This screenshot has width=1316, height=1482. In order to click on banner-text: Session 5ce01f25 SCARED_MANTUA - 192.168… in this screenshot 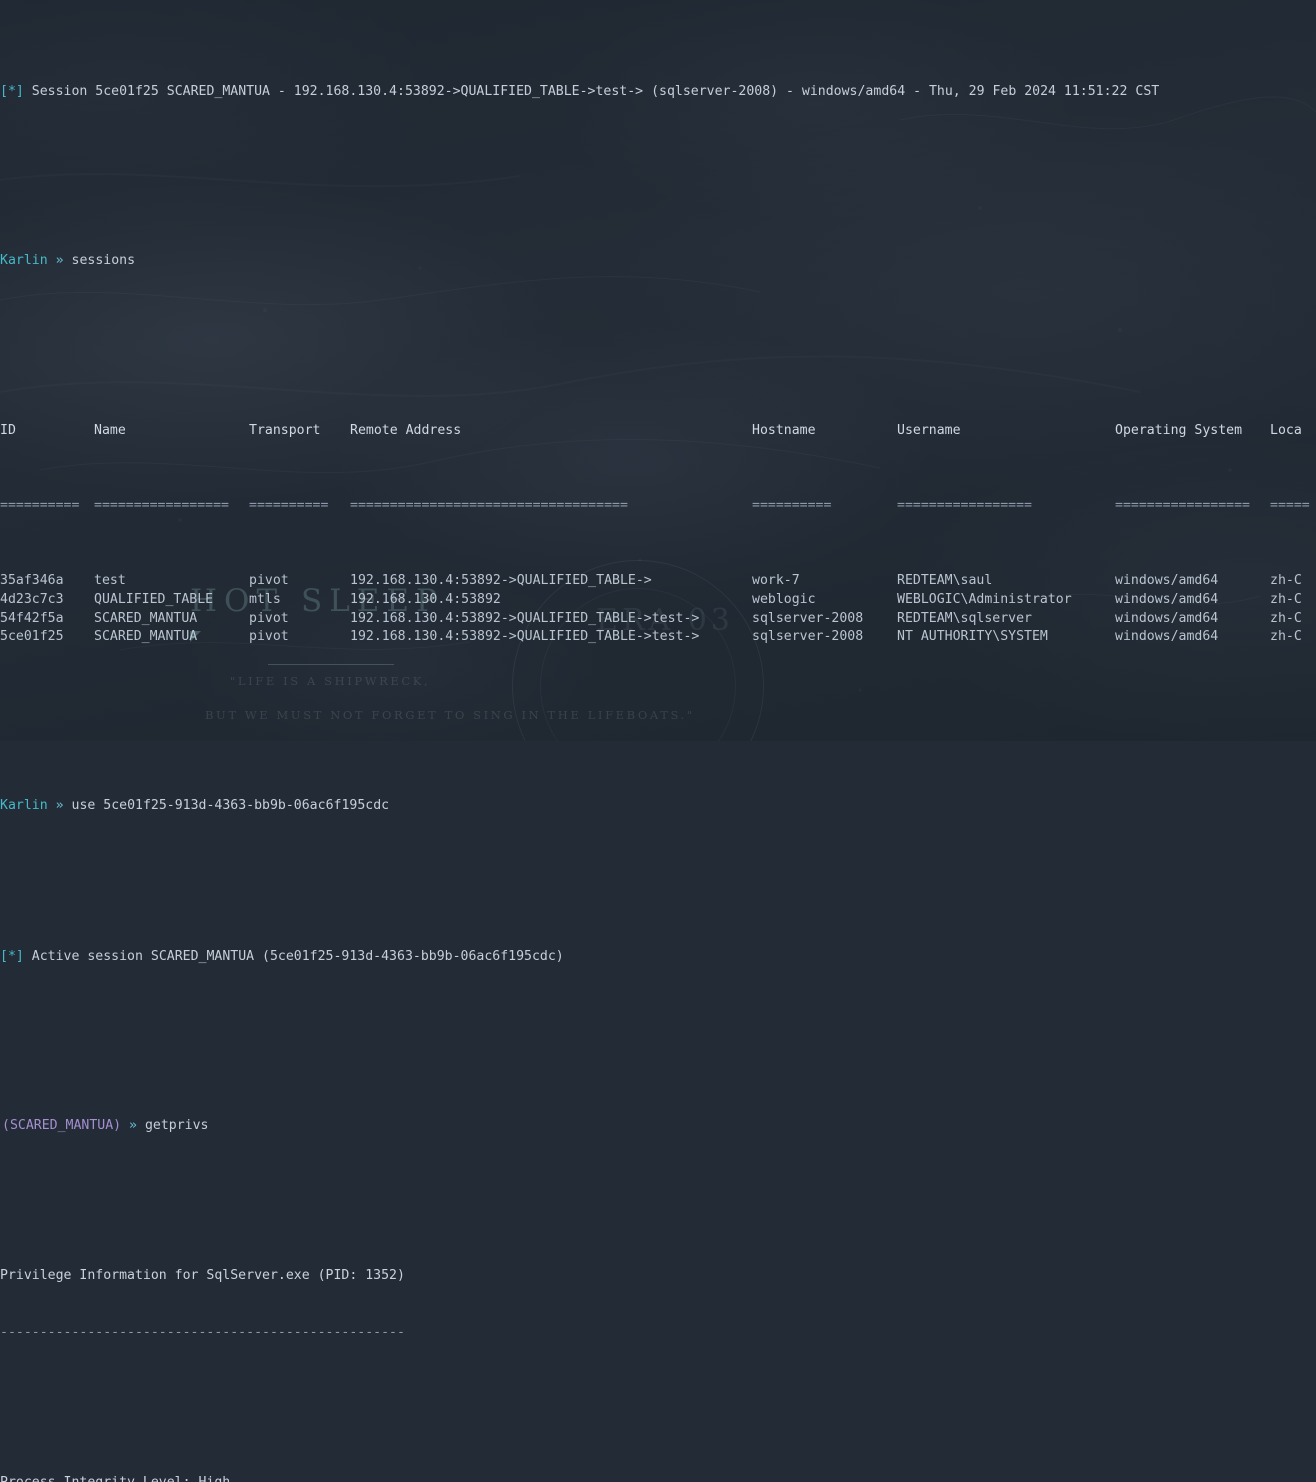, I will do `click(595, 92)`.